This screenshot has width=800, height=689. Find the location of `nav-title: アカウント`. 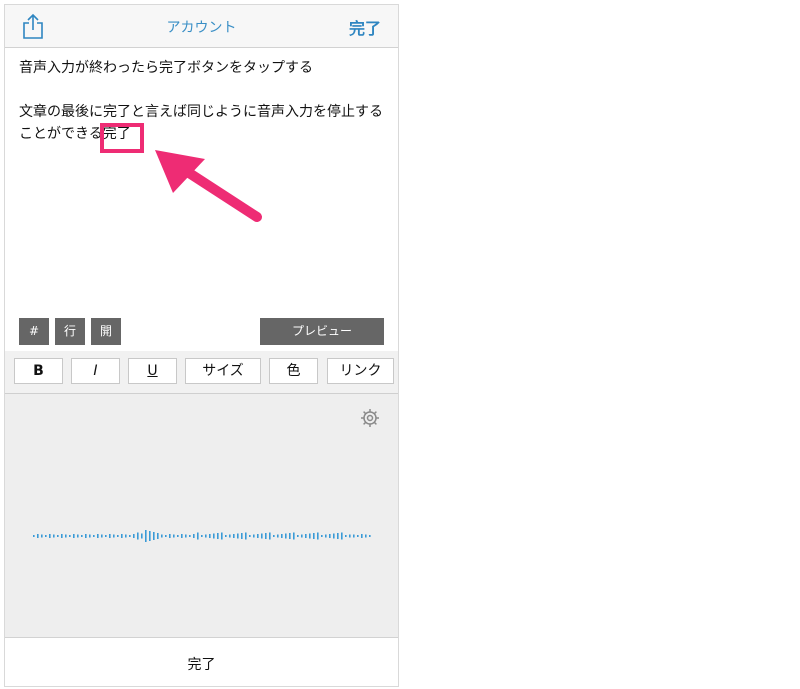

nav-title: アカウント is located at coordinates (201, 28).